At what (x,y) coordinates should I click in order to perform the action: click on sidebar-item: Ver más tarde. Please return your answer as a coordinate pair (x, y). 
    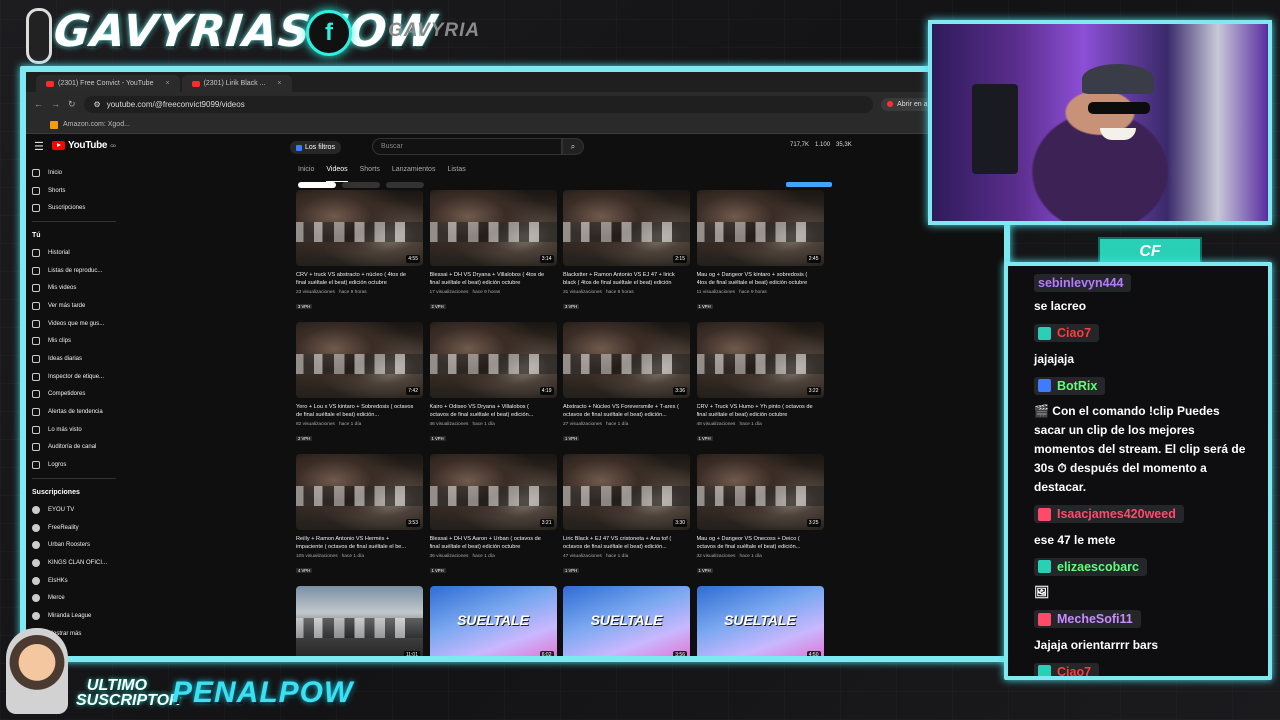
    Looking at the image, I should click on (74, 306).